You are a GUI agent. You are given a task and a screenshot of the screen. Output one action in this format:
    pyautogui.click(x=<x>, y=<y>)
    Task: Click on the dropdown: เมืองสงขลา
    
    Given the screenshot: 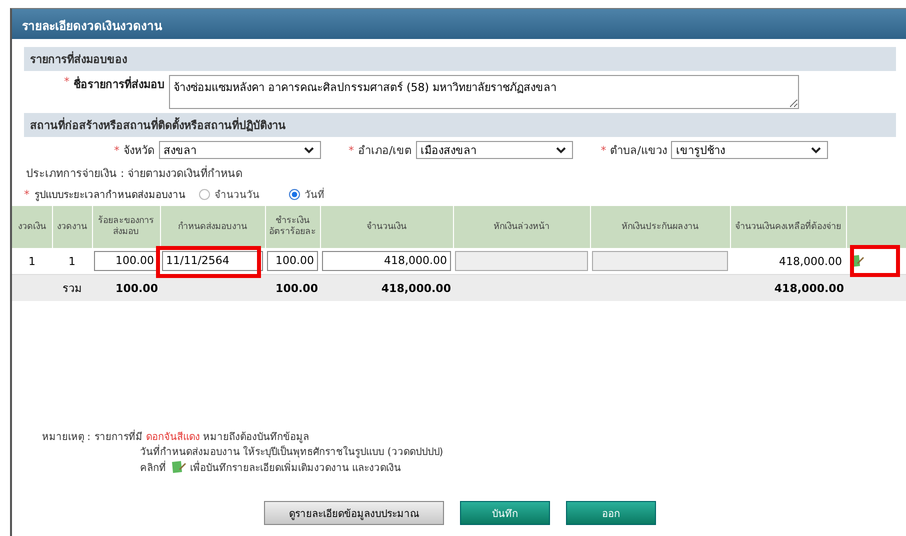 What is the action you would take?
    pyautogui.click(x=494, y=150)
    